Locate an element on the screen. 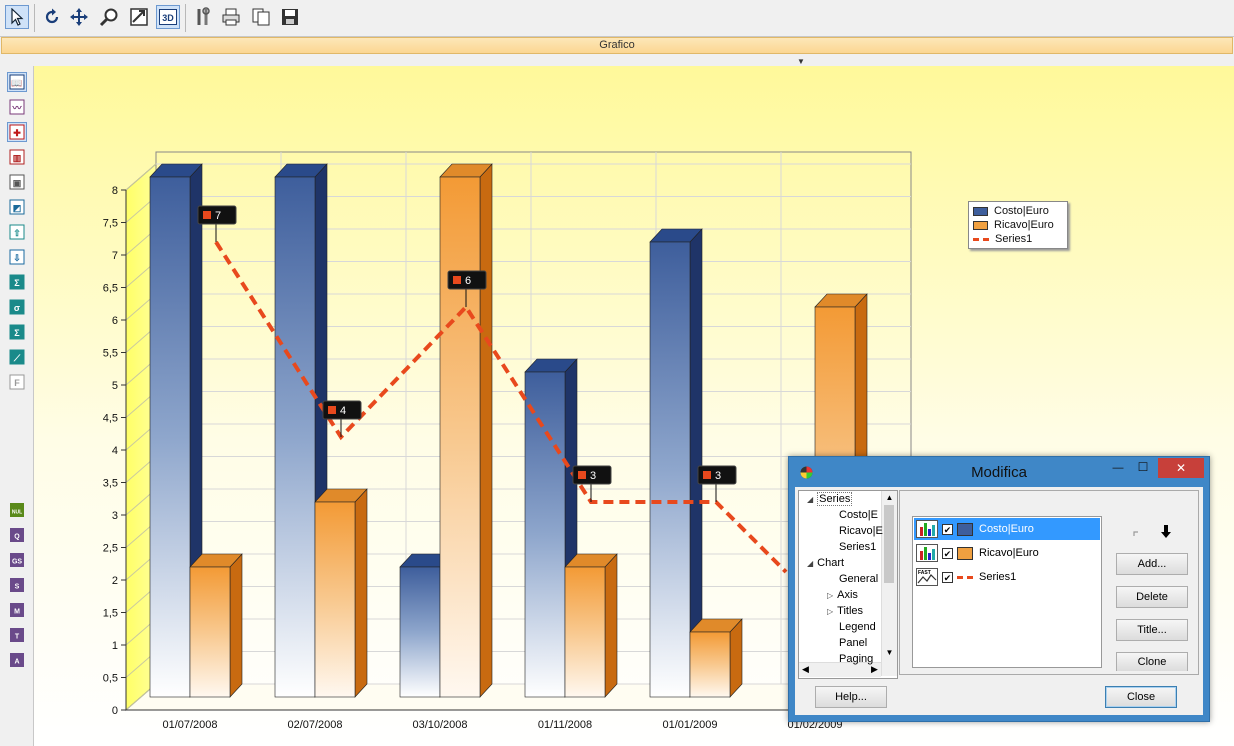  series-name: Series1 is located at coordinates (998, 577).